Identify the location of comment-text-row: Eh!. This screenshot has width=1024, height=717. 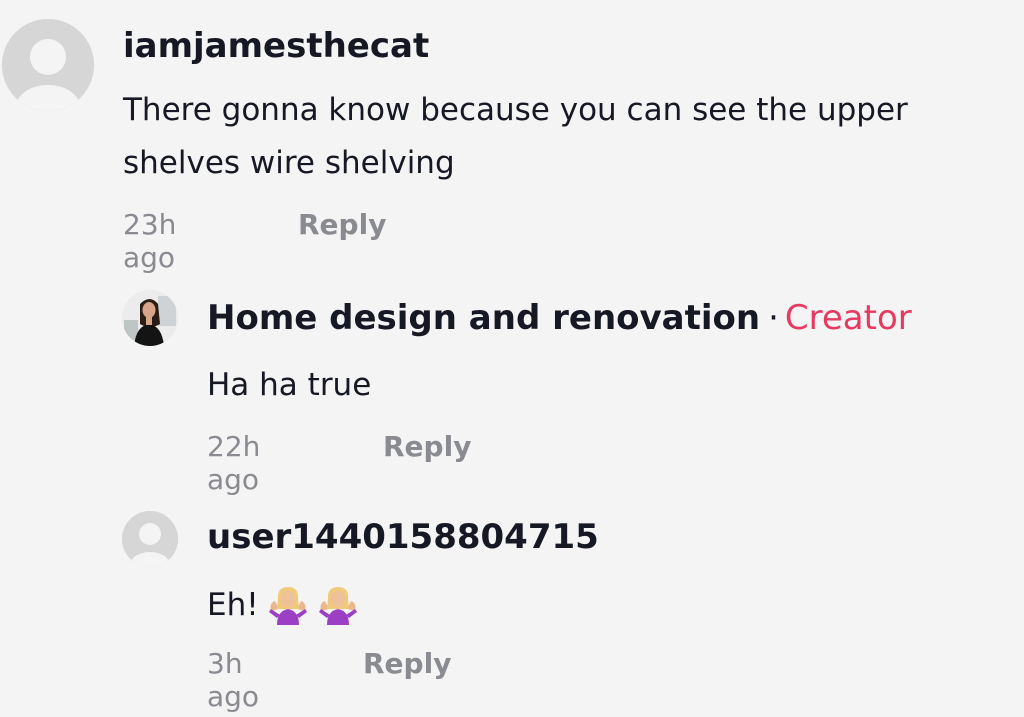
(283, 605).